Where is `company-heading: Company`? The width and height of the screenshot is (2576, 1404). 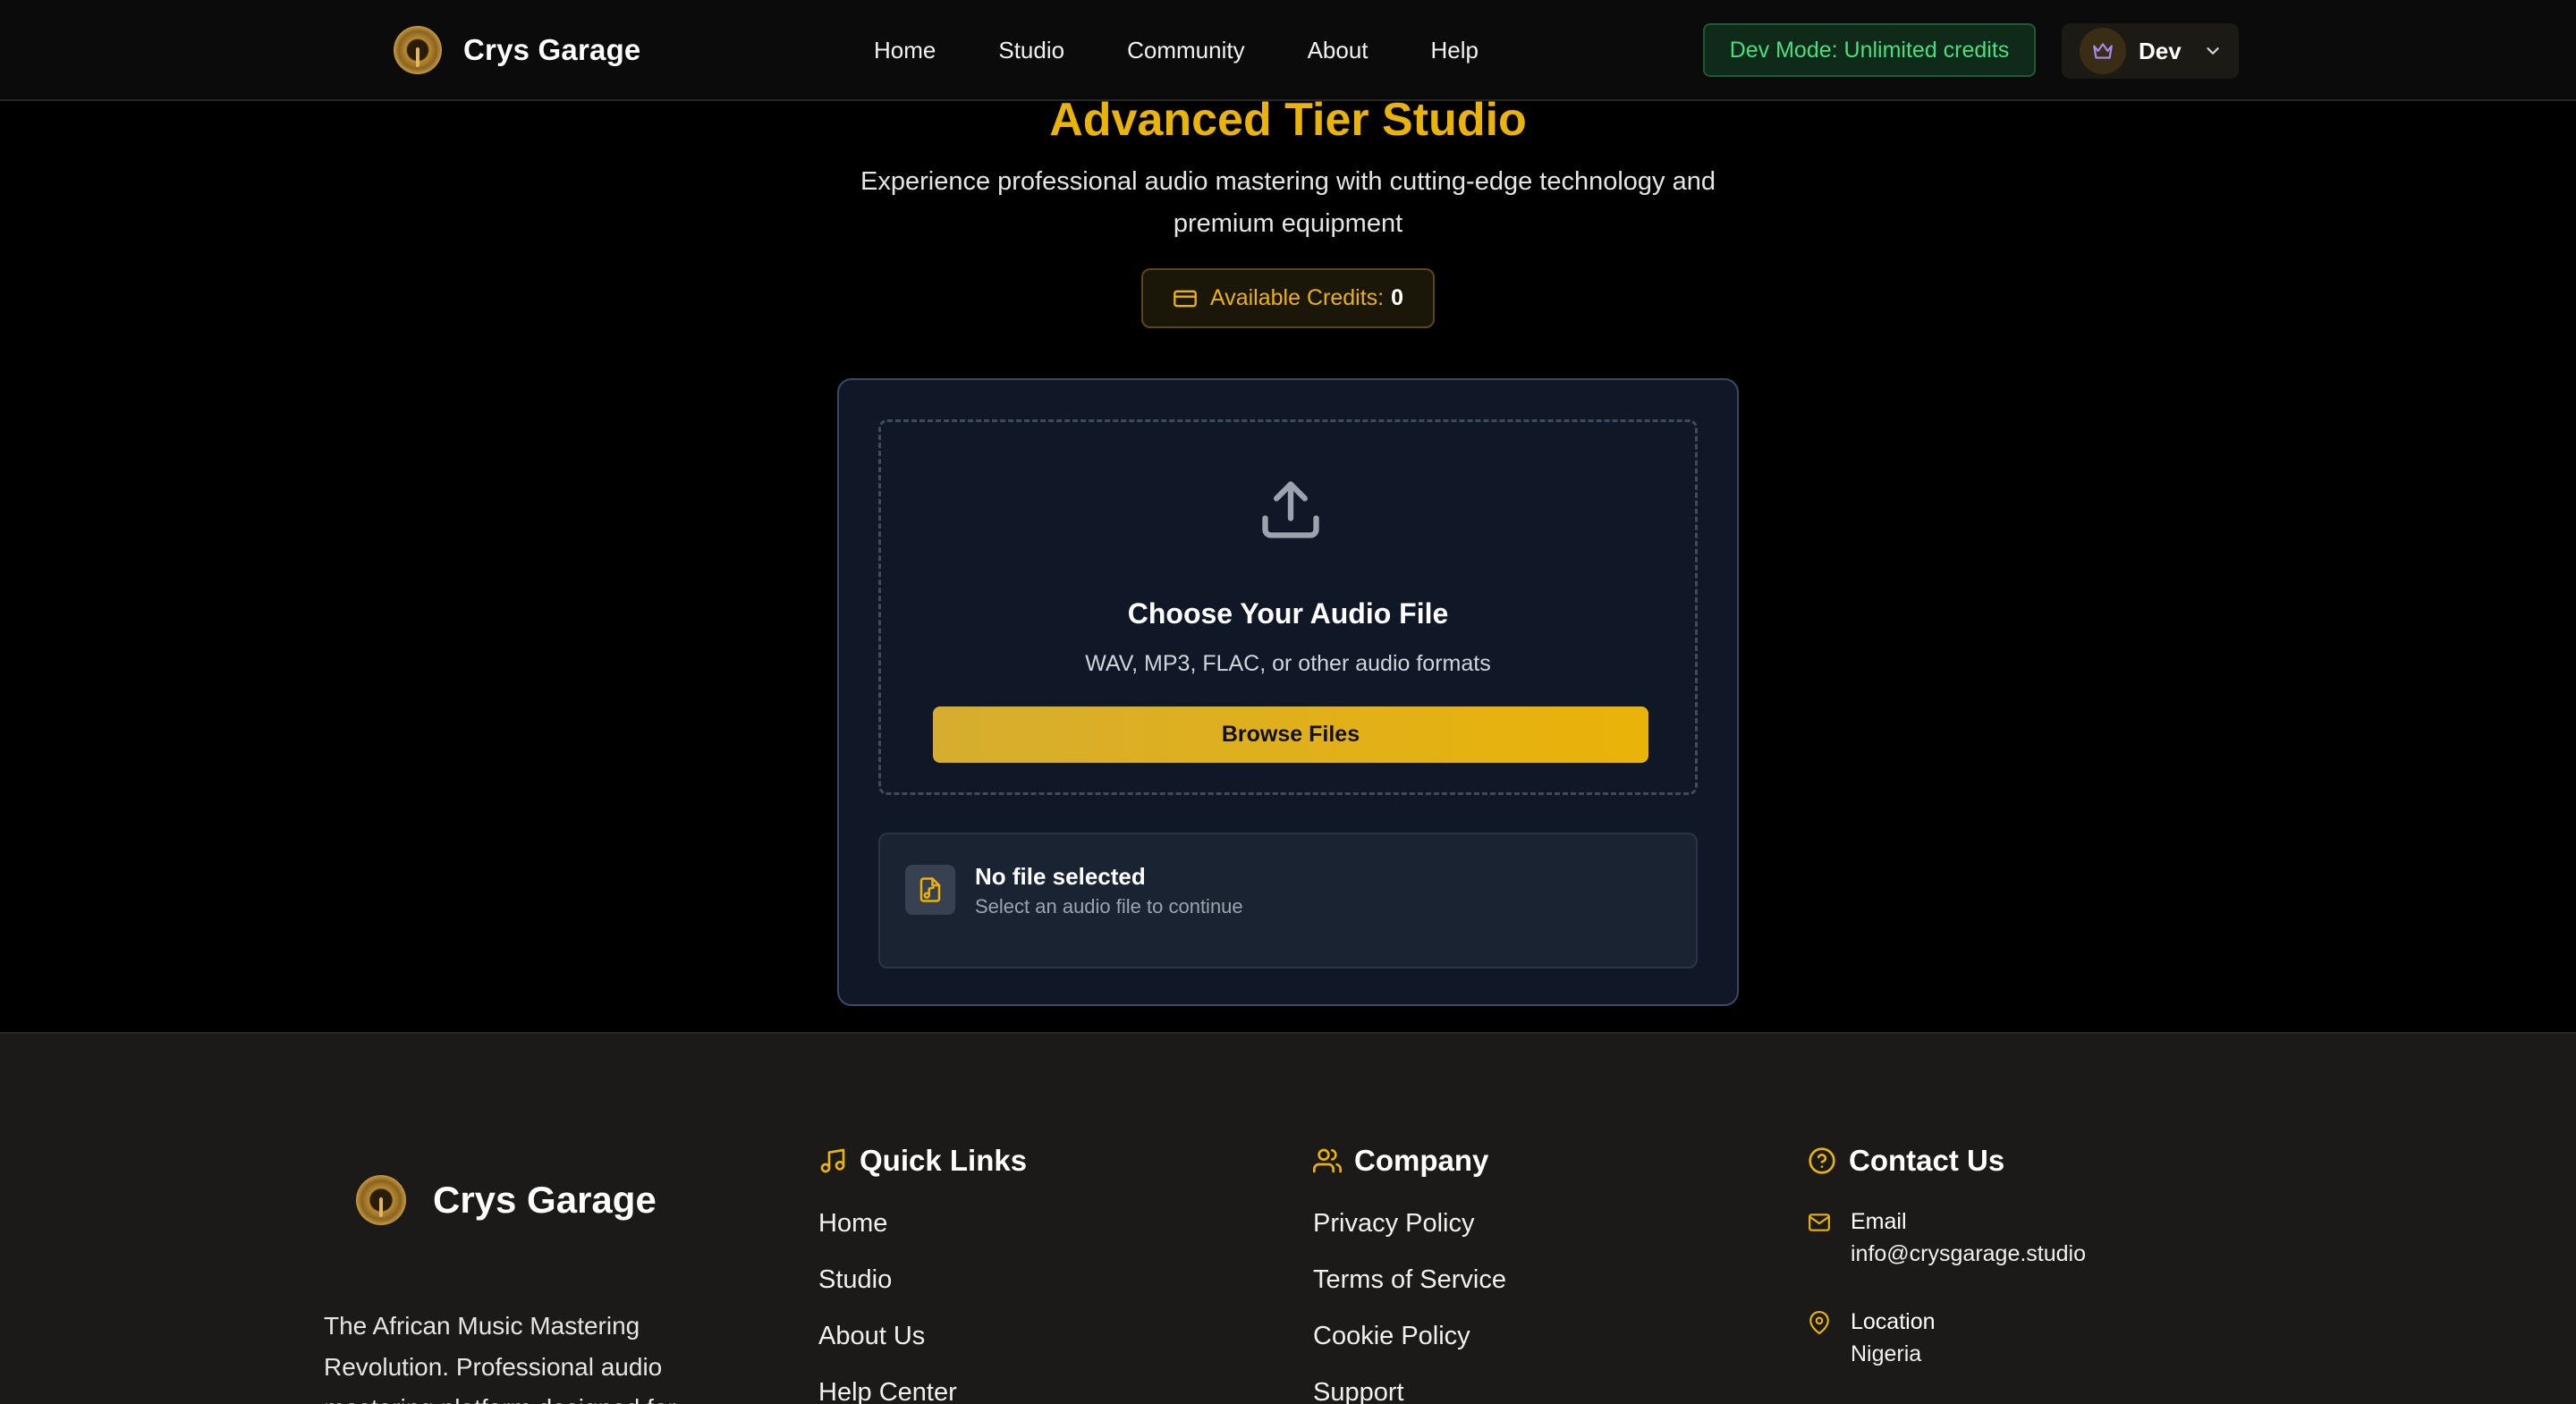
company-heading: Company is located at coordinates (1409, 1161).